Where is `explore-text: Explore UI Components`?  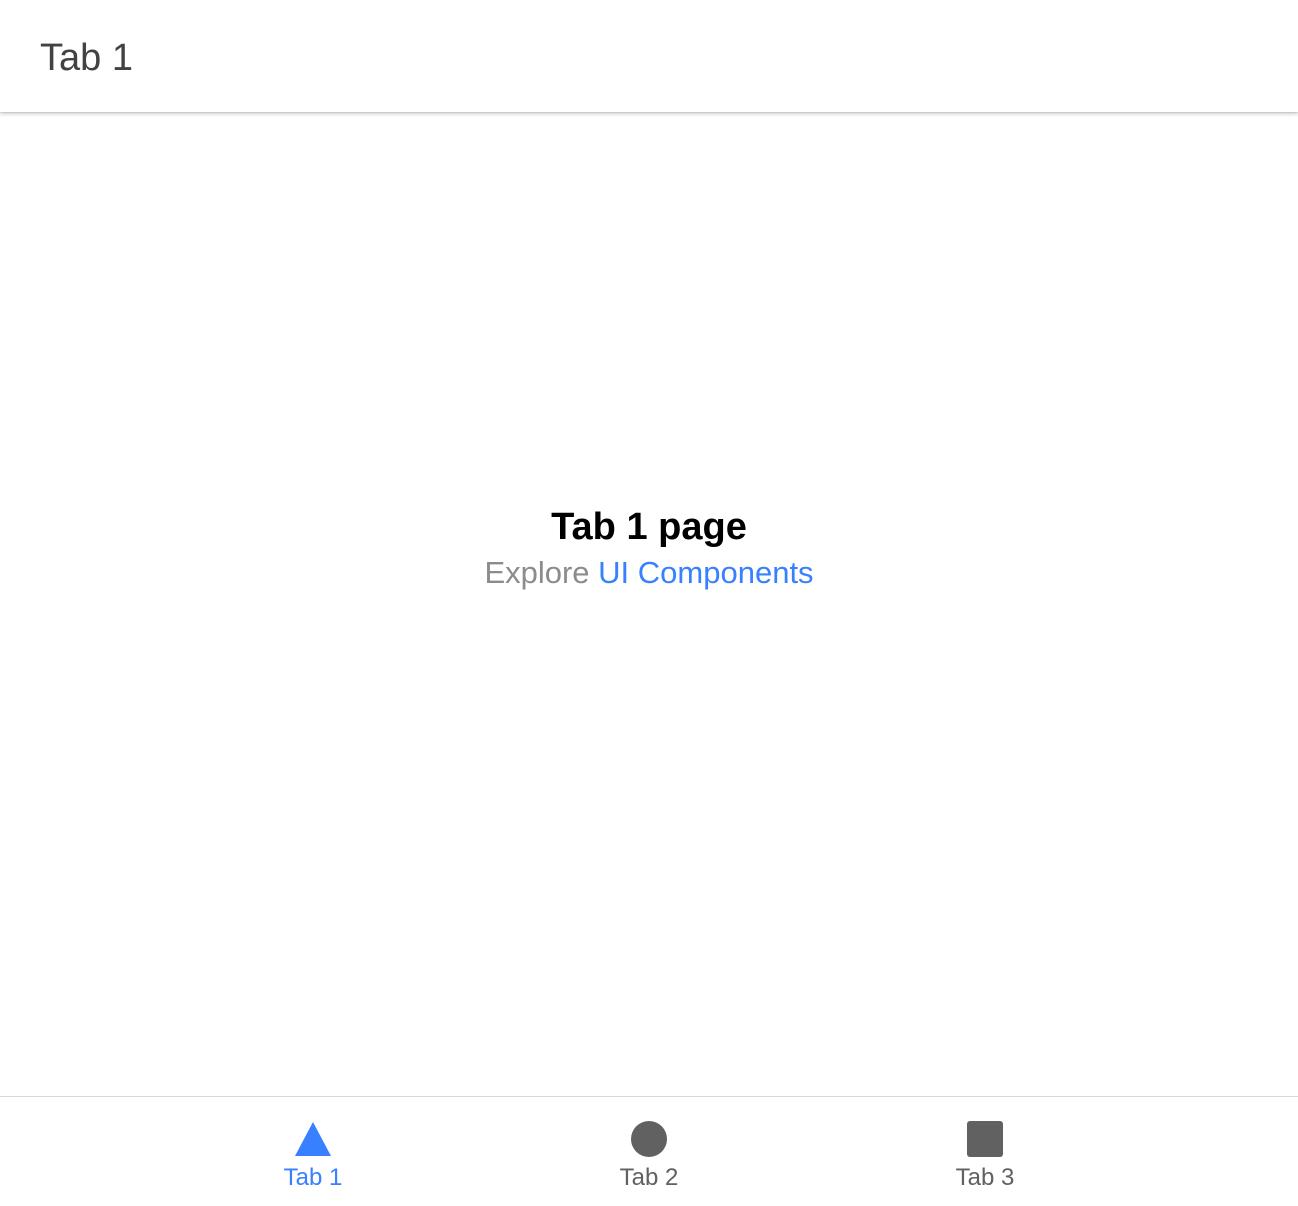
explore-text: Explore UI Components is located at coordinates (649, 573).